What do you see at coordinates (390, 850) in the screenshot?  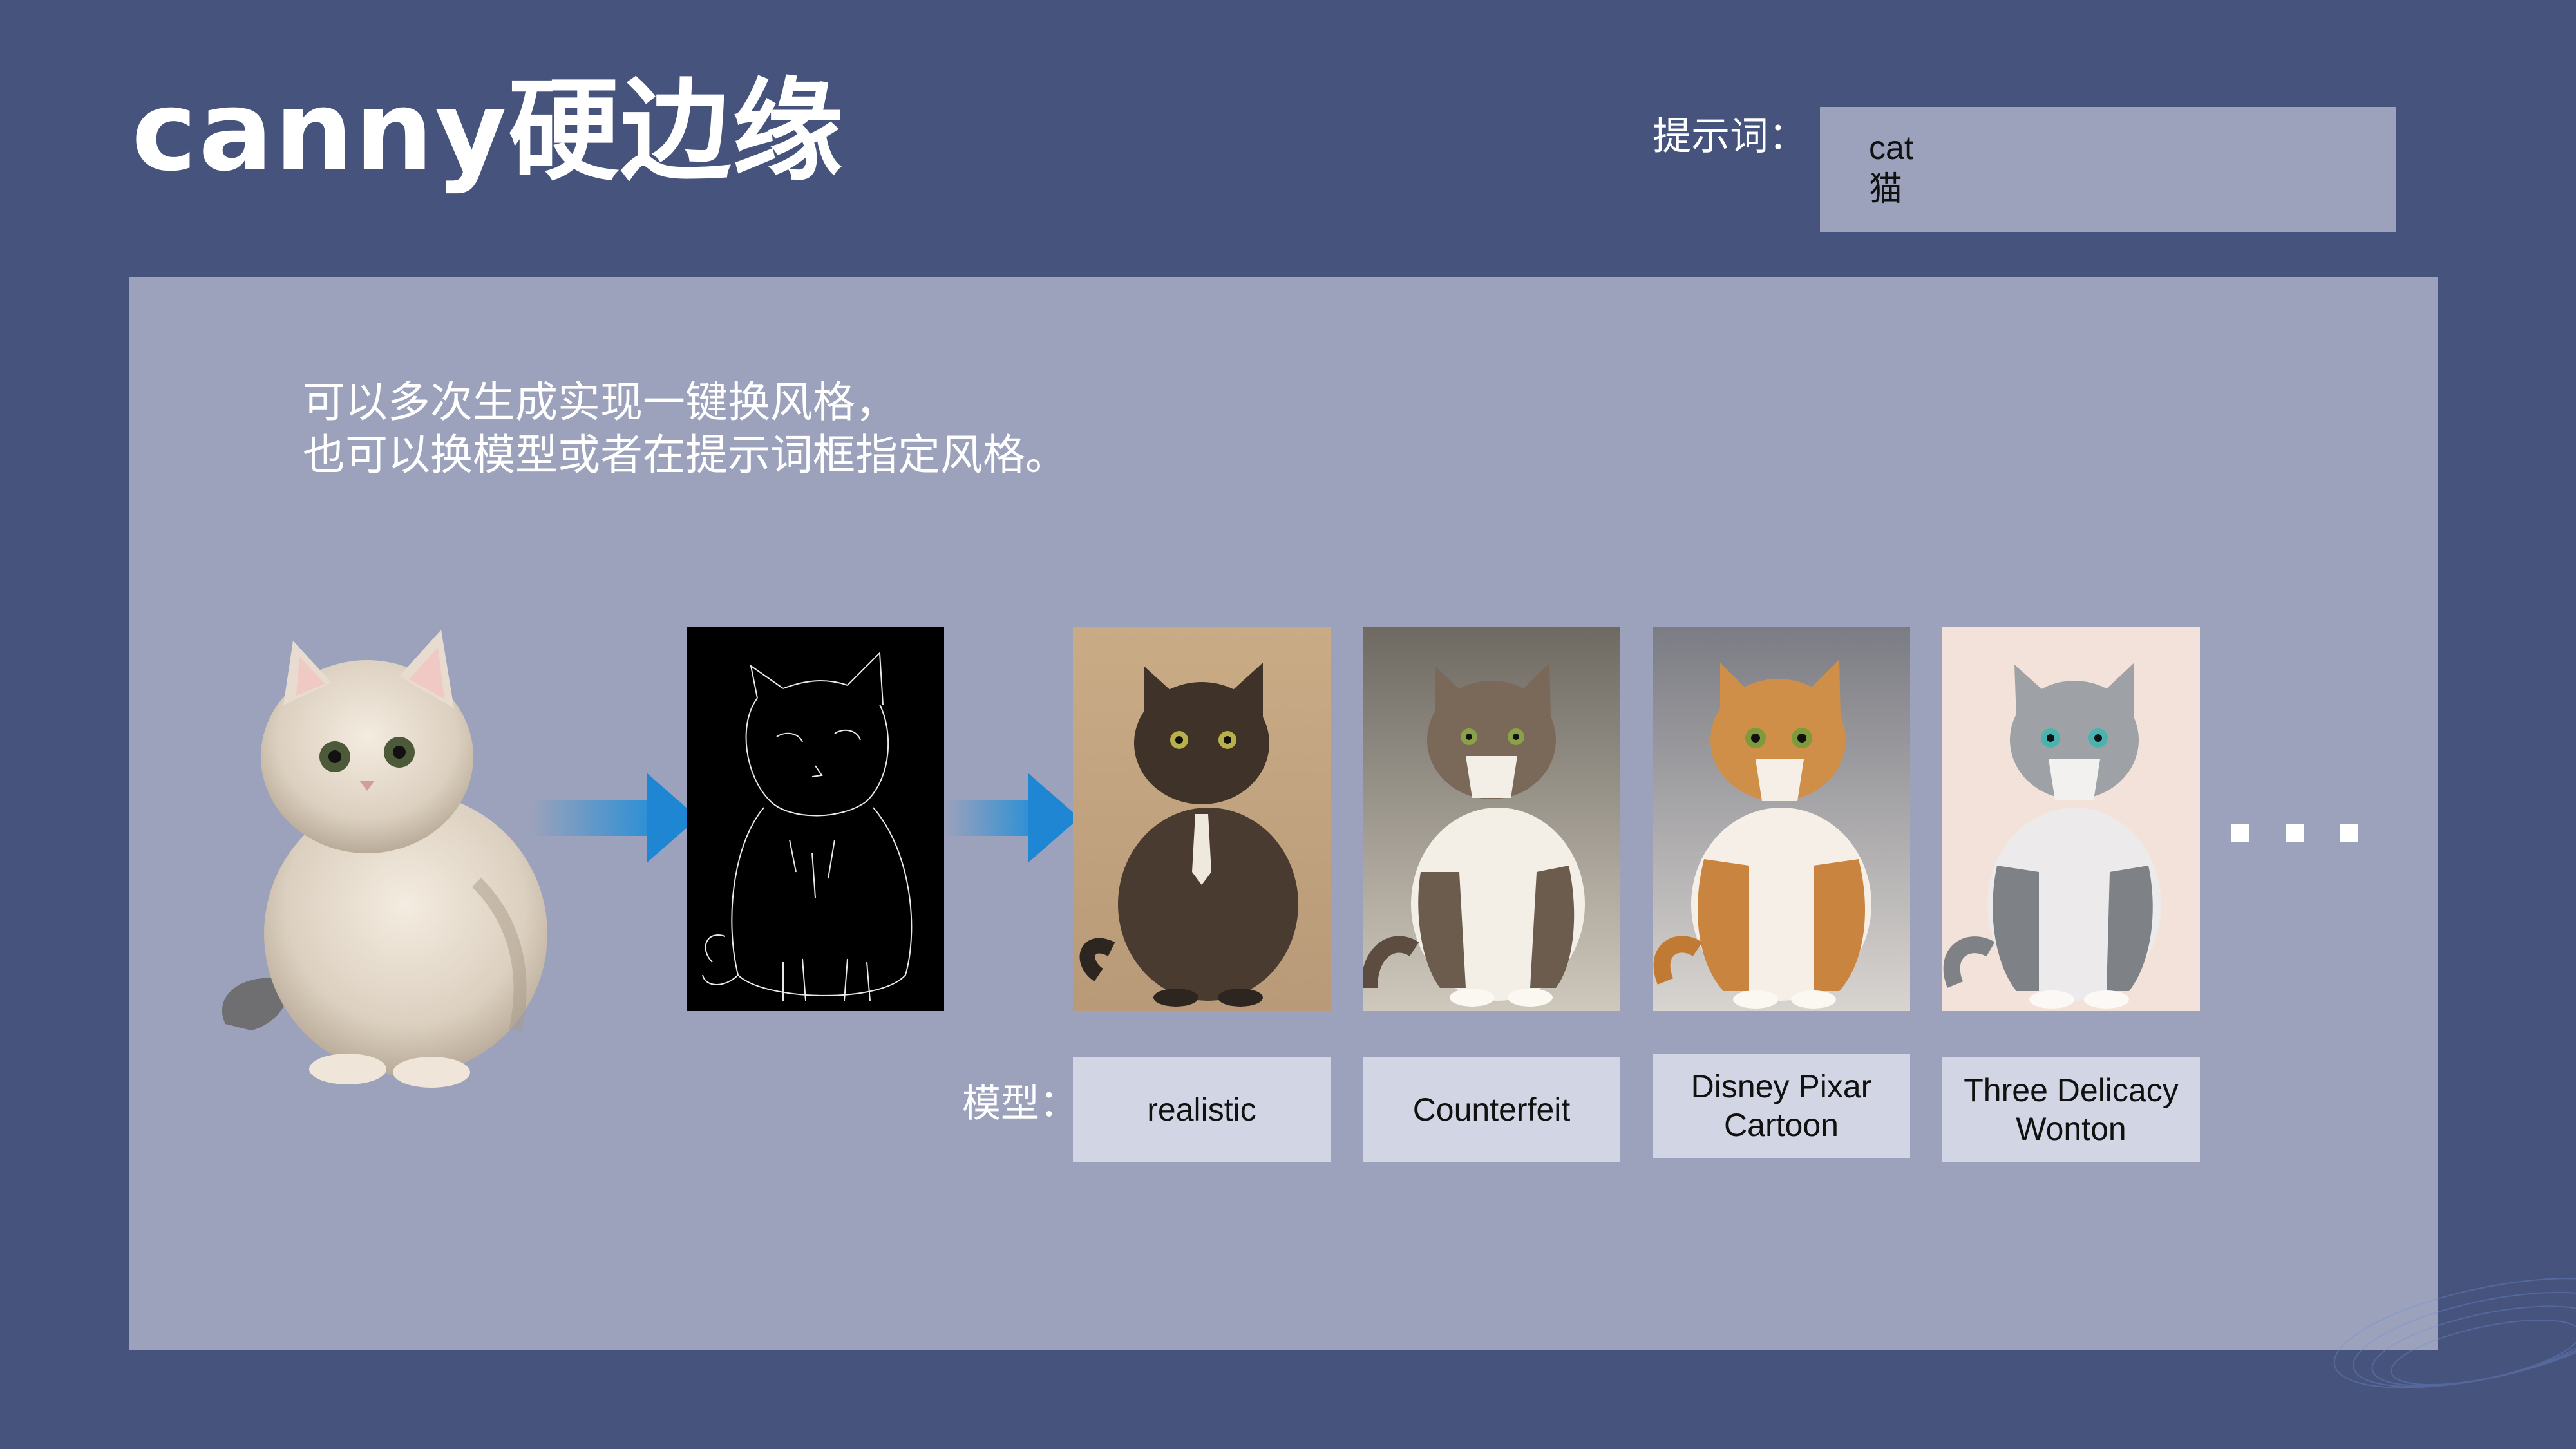 I see `source-cat-photo` at bounding box center [390, 850].